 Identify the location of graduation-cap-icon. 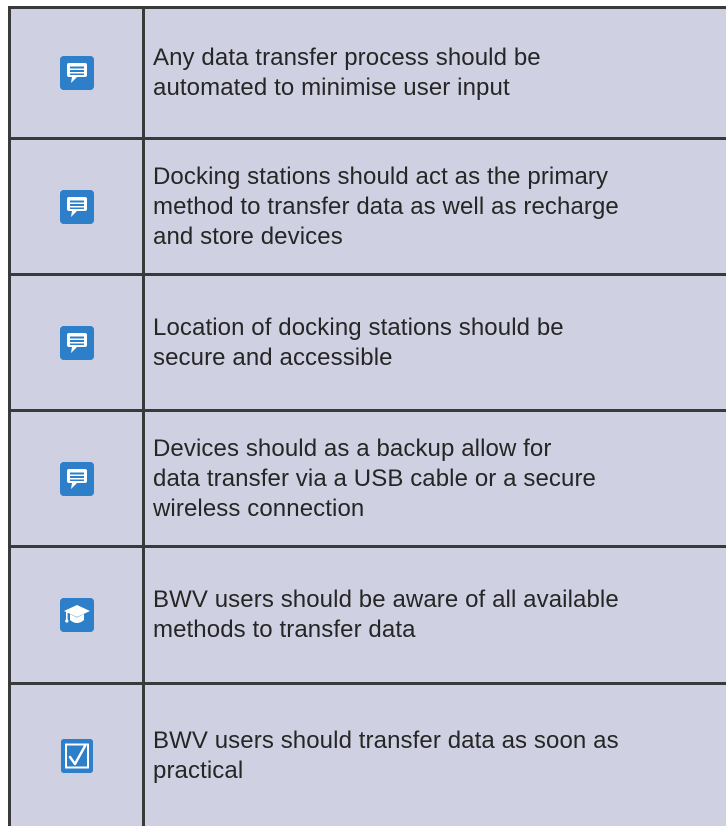
(76, 615).